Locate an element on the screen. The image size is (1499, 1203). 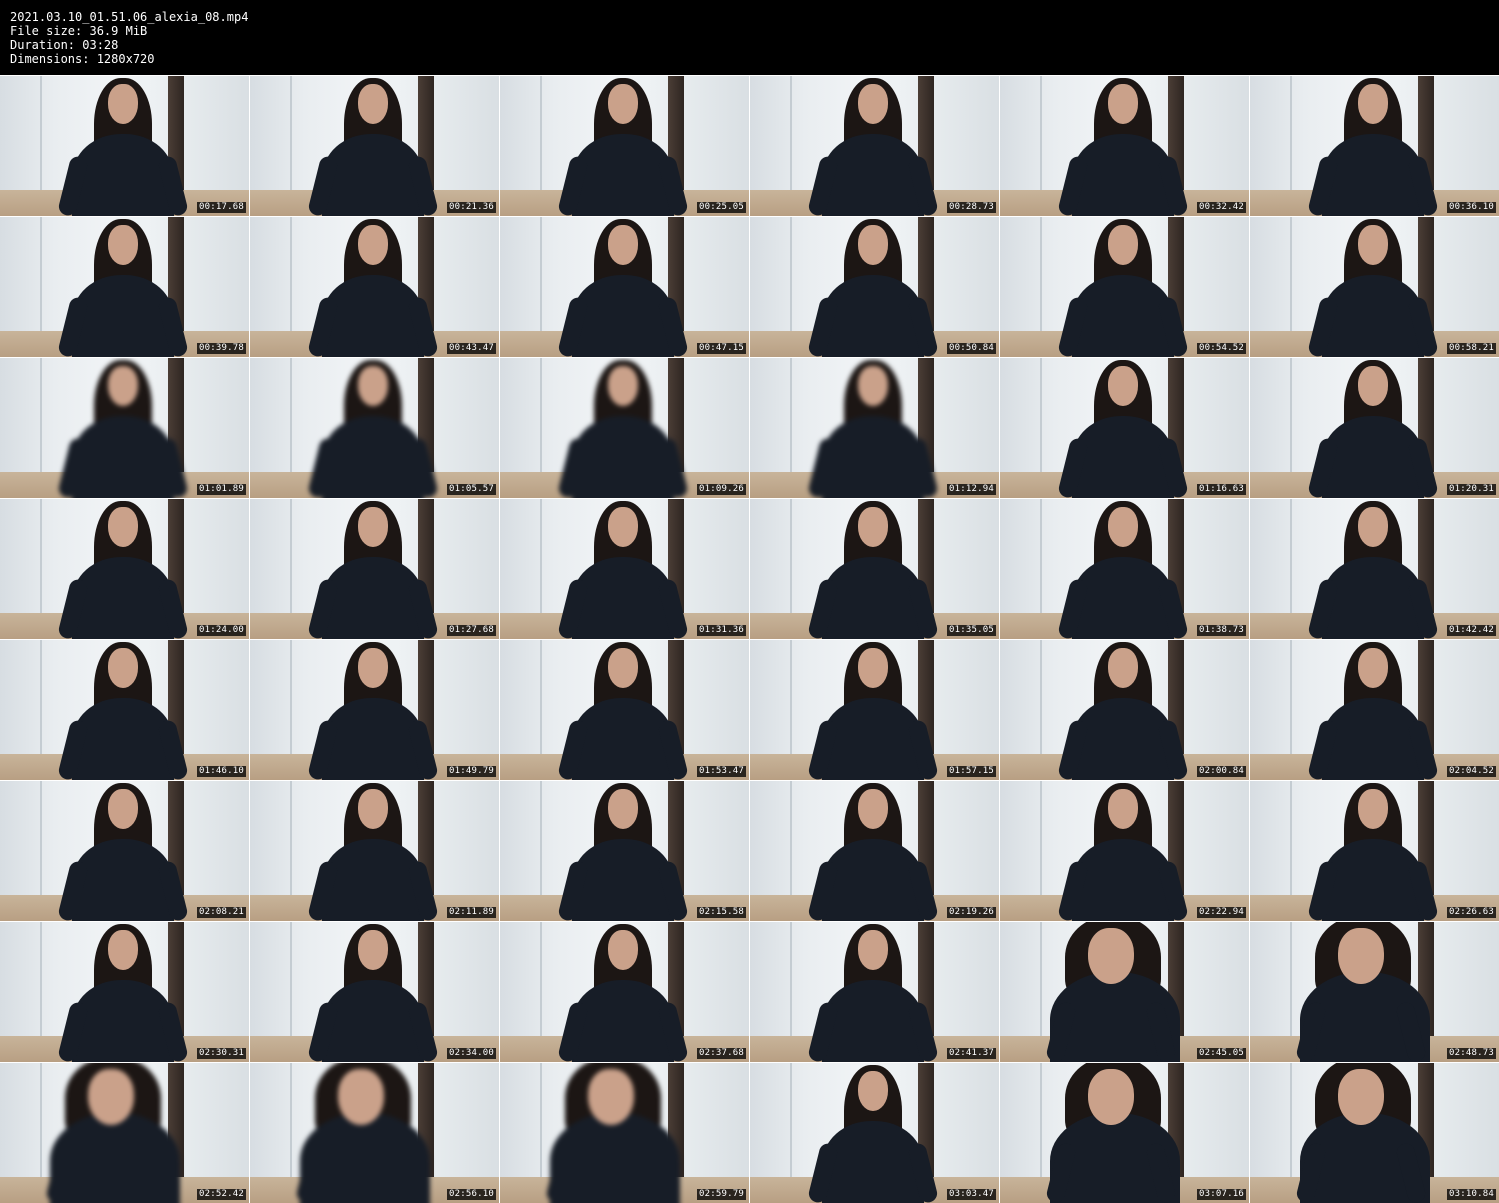
video-thumbnail: 02:04.52 is located at coordinates (1374, 710).